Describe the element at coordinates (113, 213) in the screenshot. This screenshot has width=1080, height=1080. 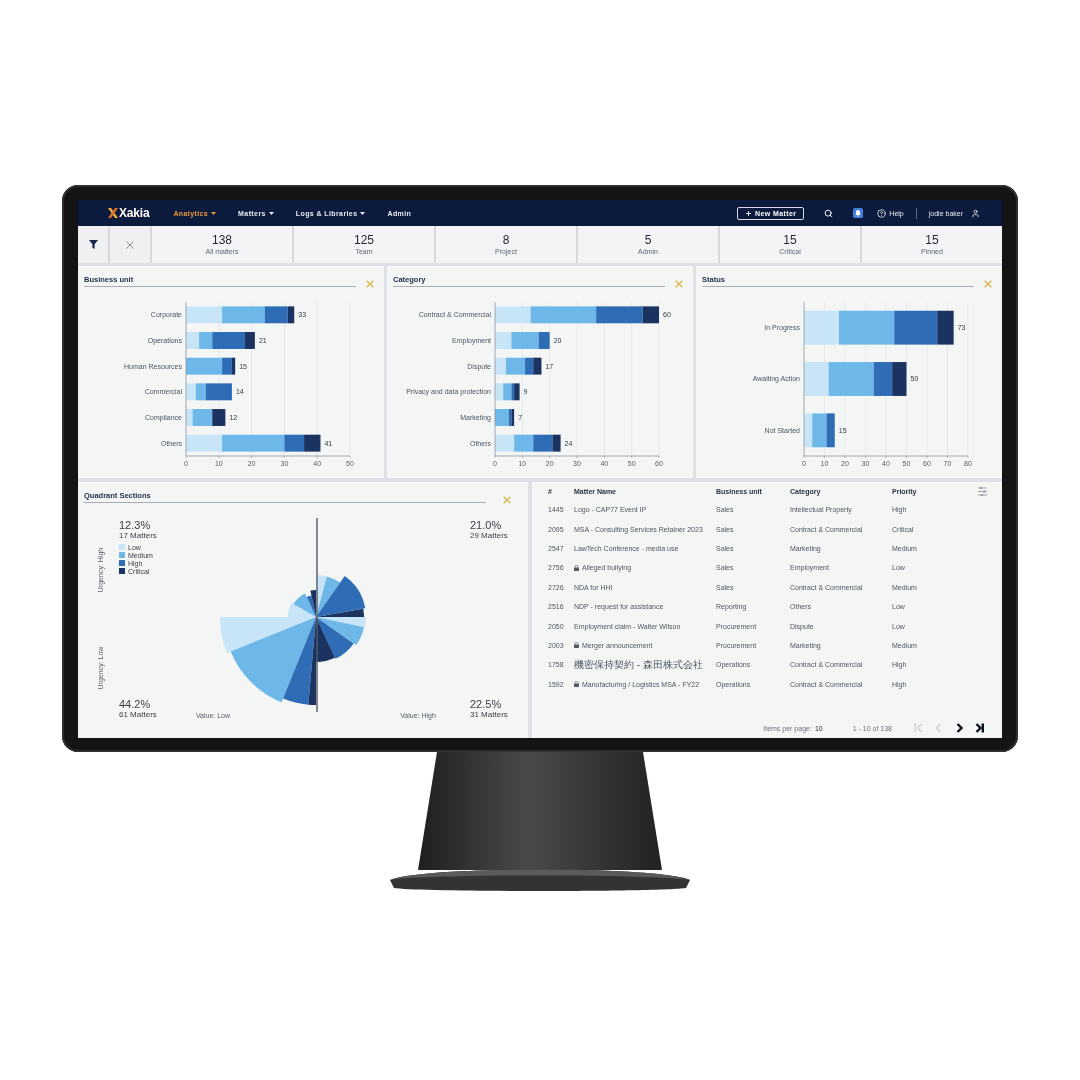
I see `logo-mark-icon` at that location.